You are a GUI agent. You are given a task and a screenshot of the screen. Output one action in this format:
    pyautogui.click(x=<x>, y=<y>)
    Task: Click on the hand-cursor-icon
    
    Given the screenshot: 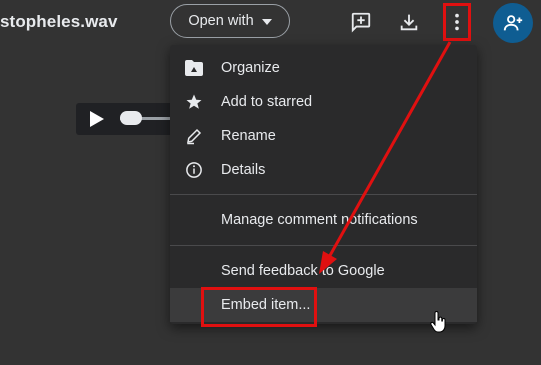 What is the action you would take?
    pyautogui.click(x=438, y=324)
    